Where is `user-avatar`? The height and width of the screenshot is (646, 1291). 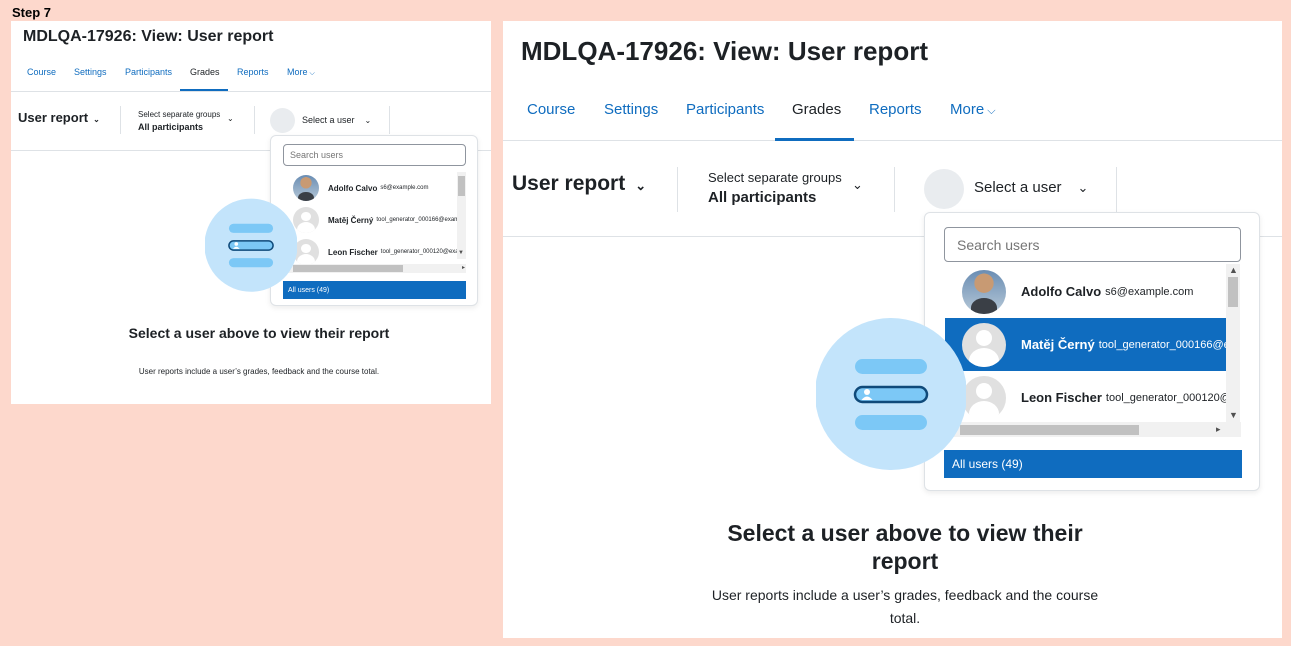 user-avatar is located at coordinates (984, 291).